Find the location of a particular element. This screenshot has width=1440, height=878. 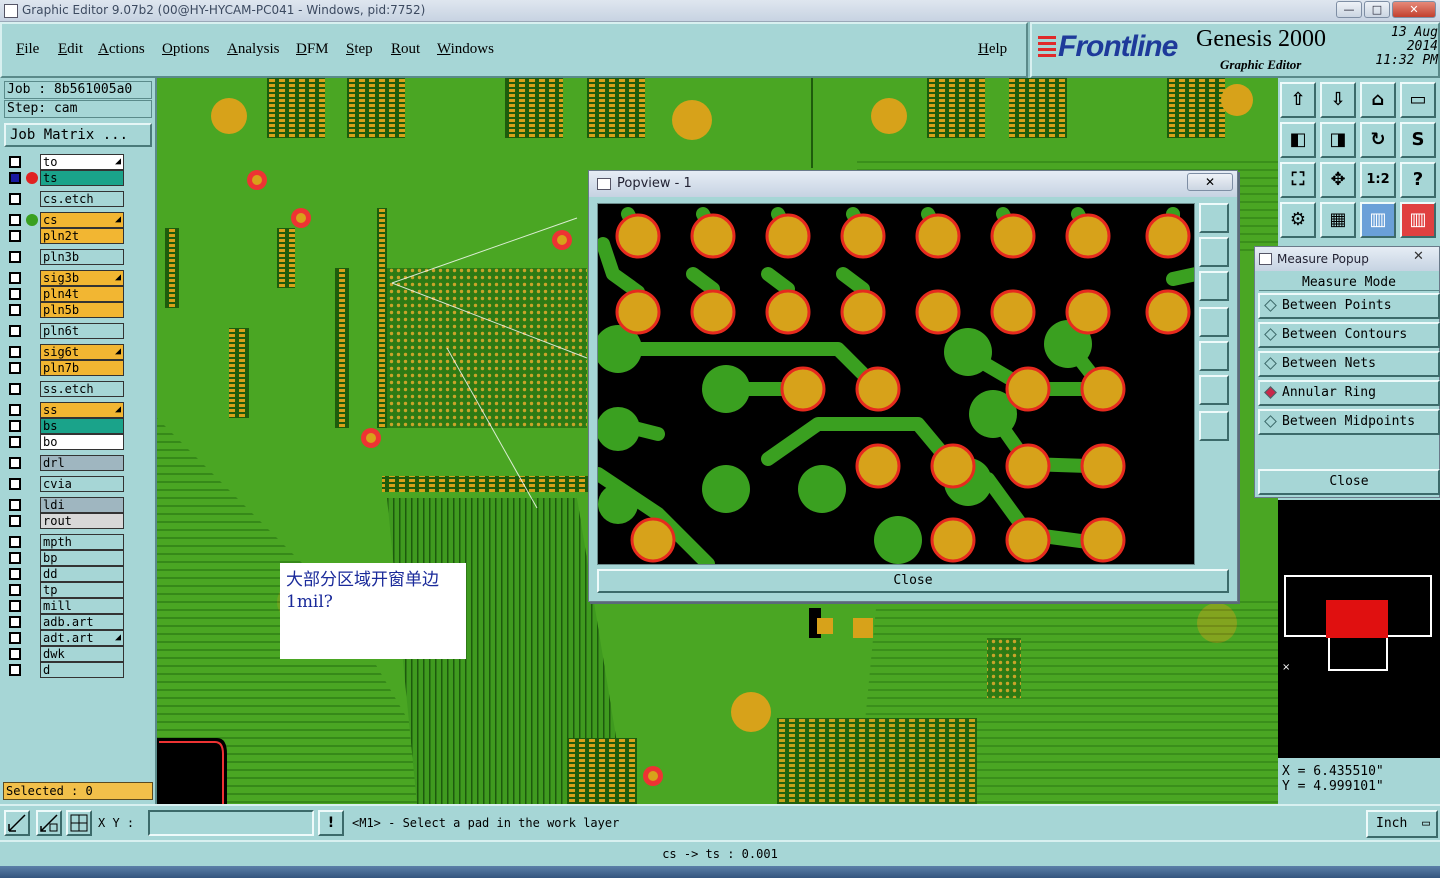

layer-row-bs: bs is located at coordinates (66, 426).